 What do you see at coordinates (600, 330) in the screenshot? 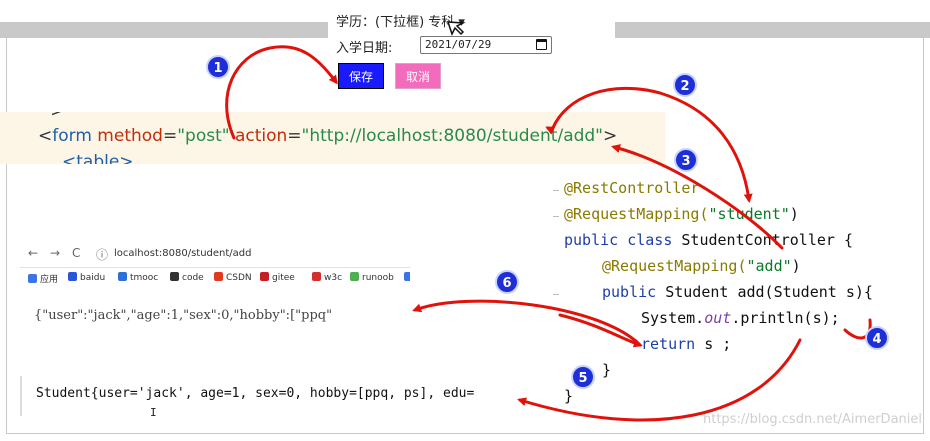
I see `arrow-6-head-right` at bounding box center [600, 330].